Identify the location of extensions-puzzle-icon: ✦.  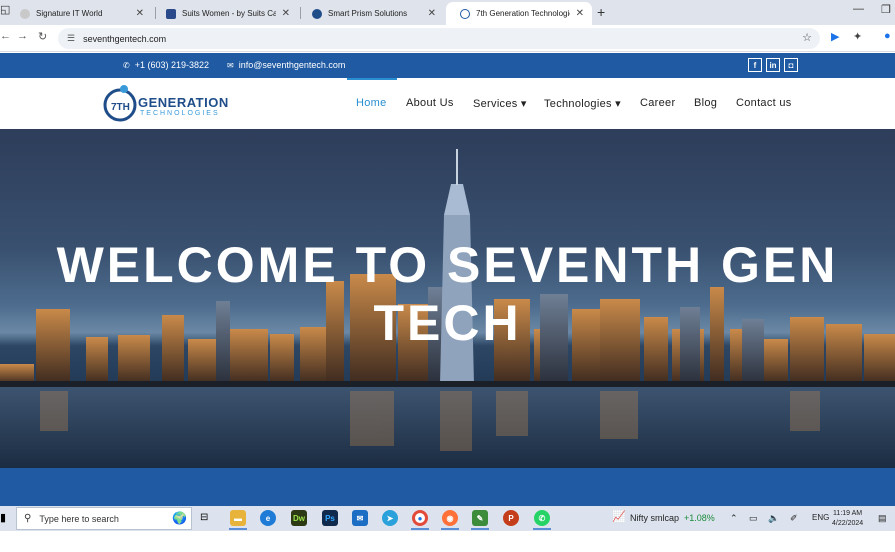
(857, 36).